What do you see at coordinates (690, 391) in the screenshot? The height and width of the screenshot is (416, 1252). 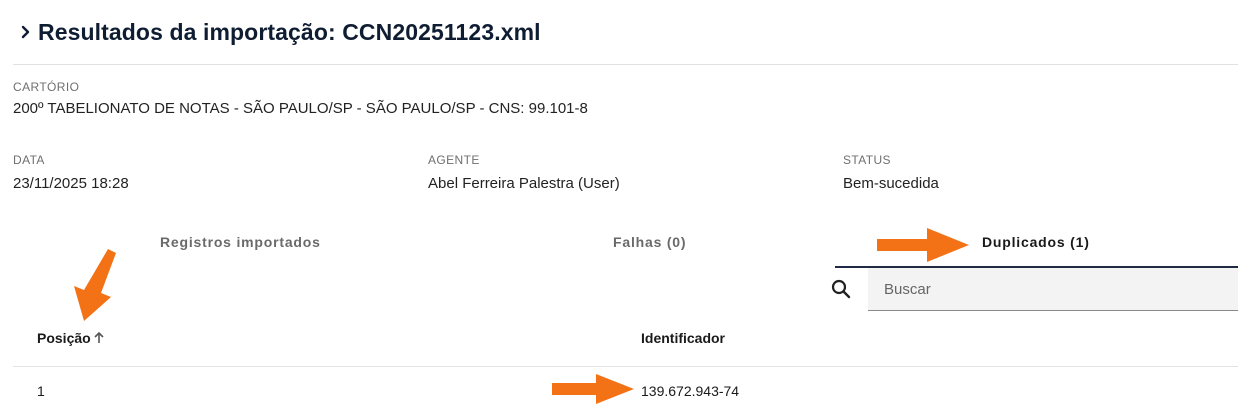 I see `table-cell-identificador: 139.672.943-74` at bounding box center [690, 391].